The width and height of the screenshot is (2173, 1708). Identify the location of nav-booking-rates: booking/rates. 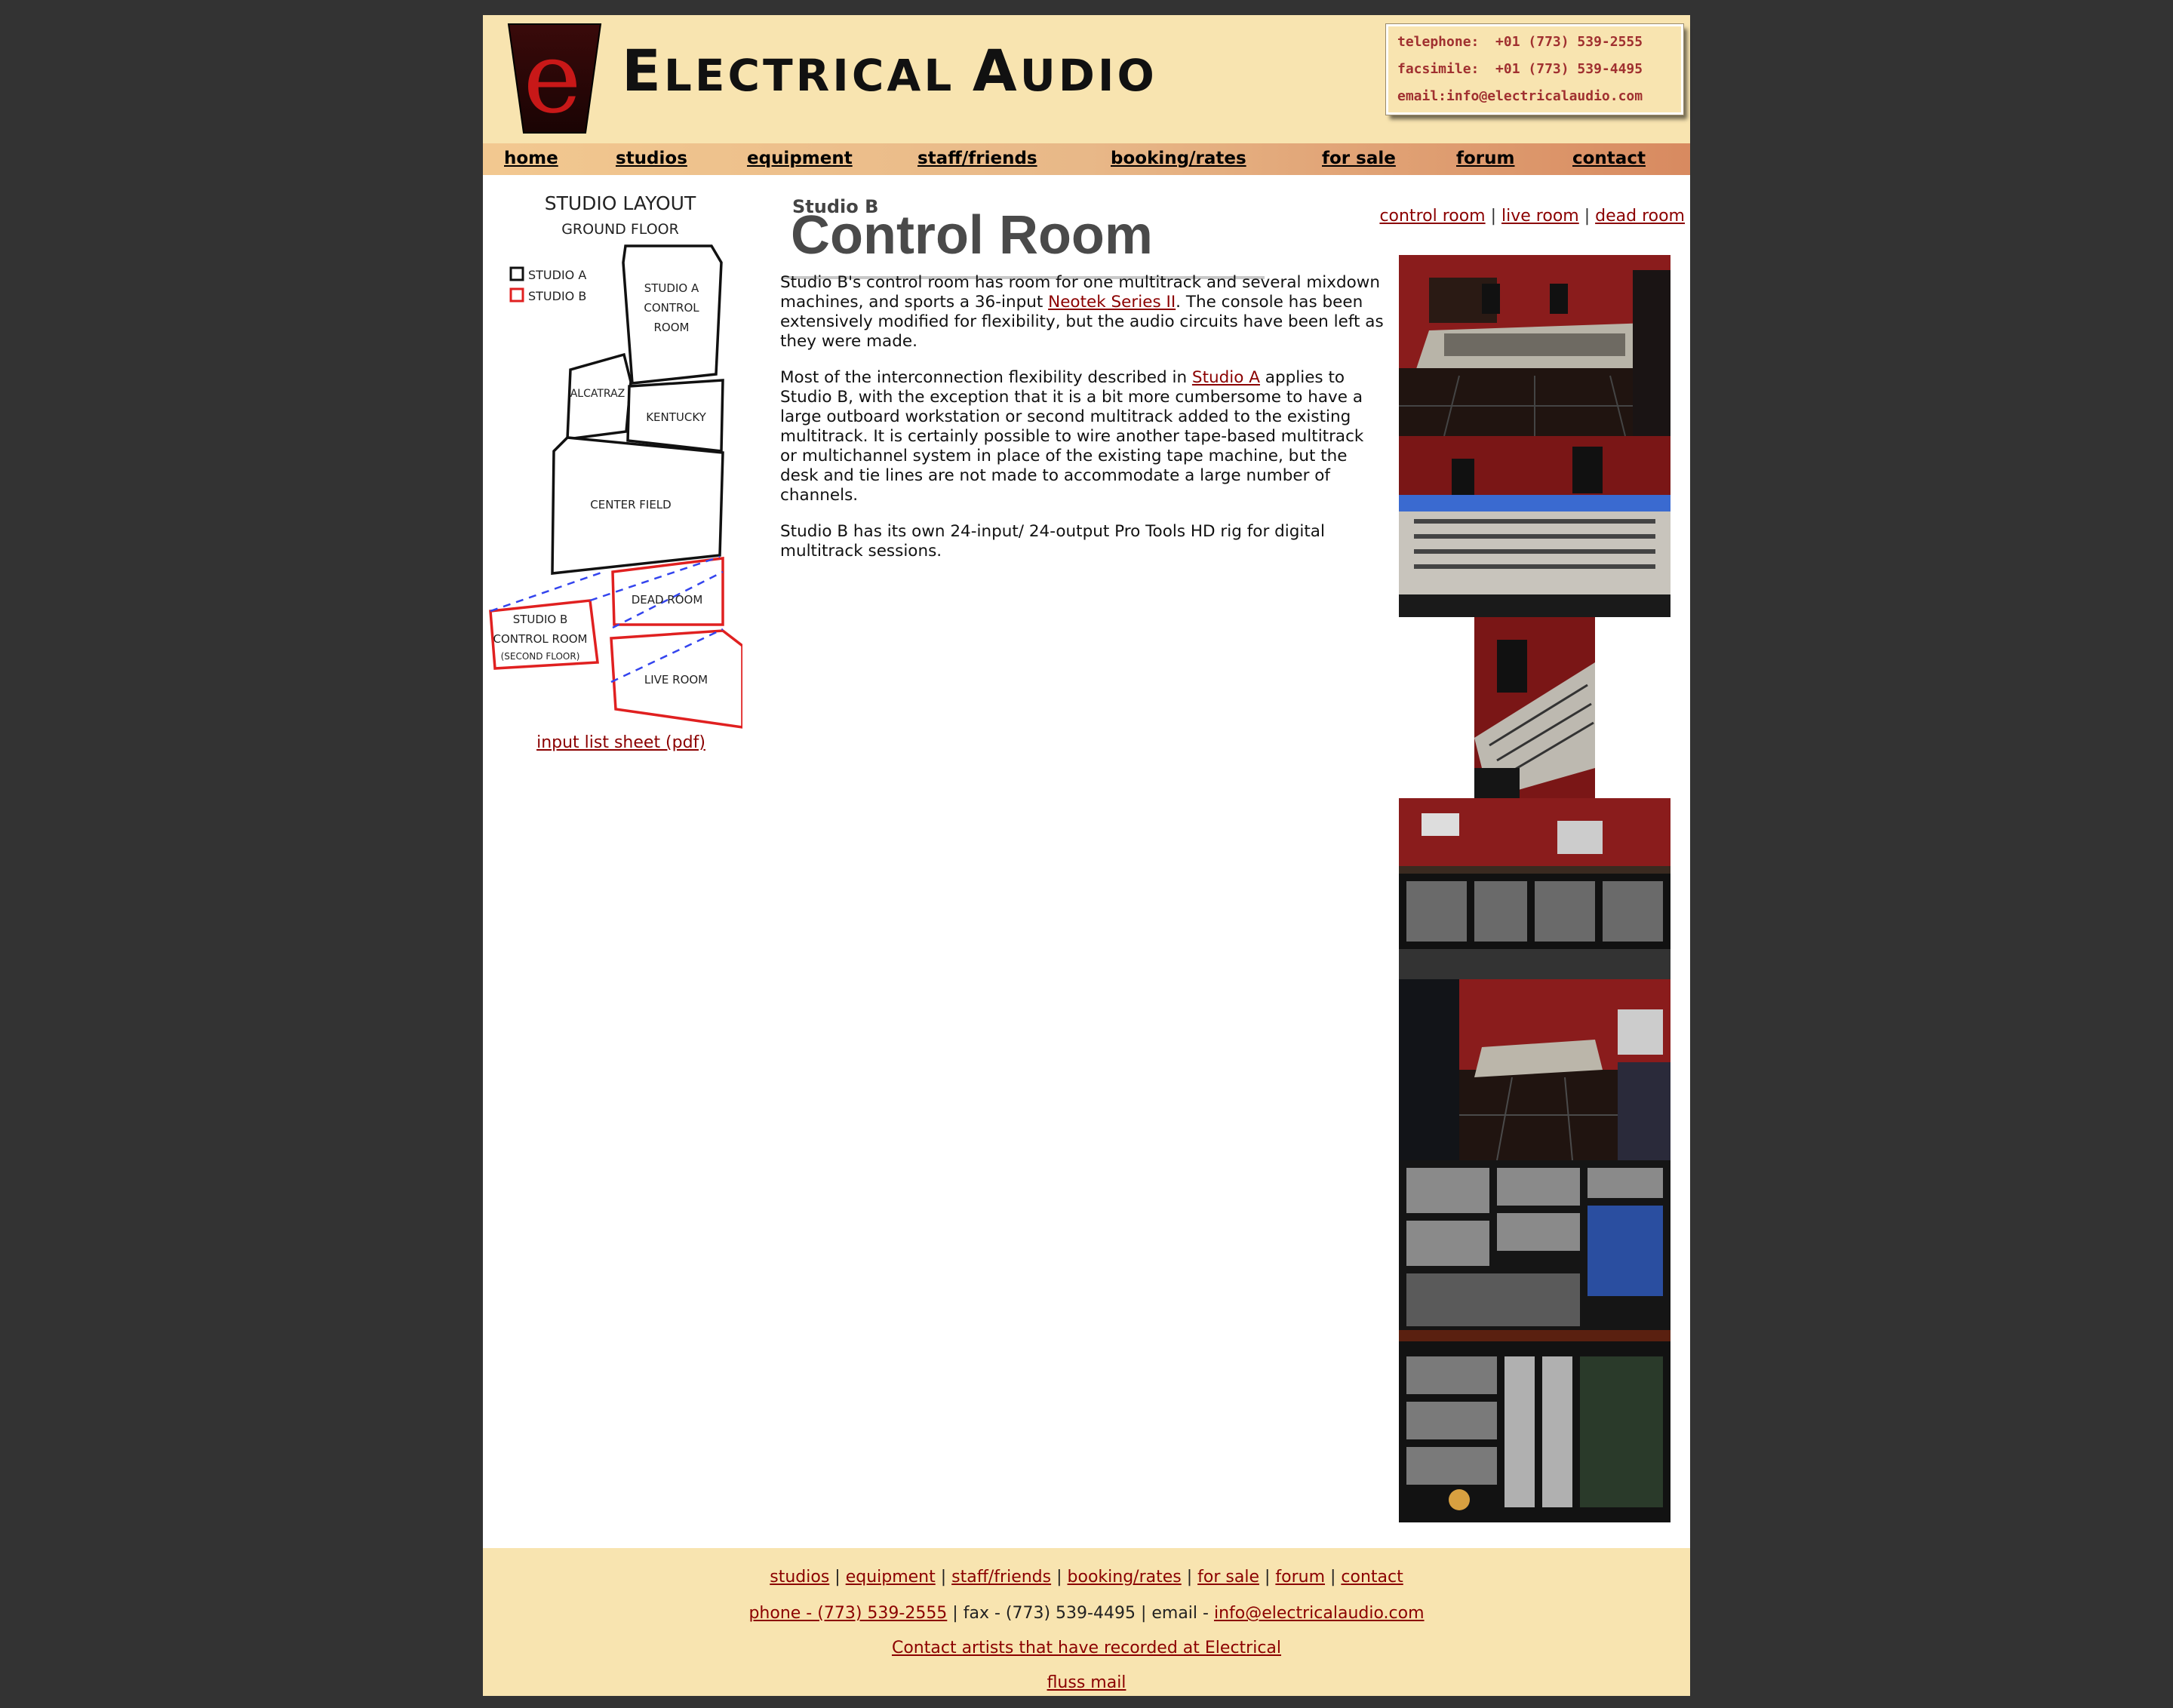
(1178, 158).